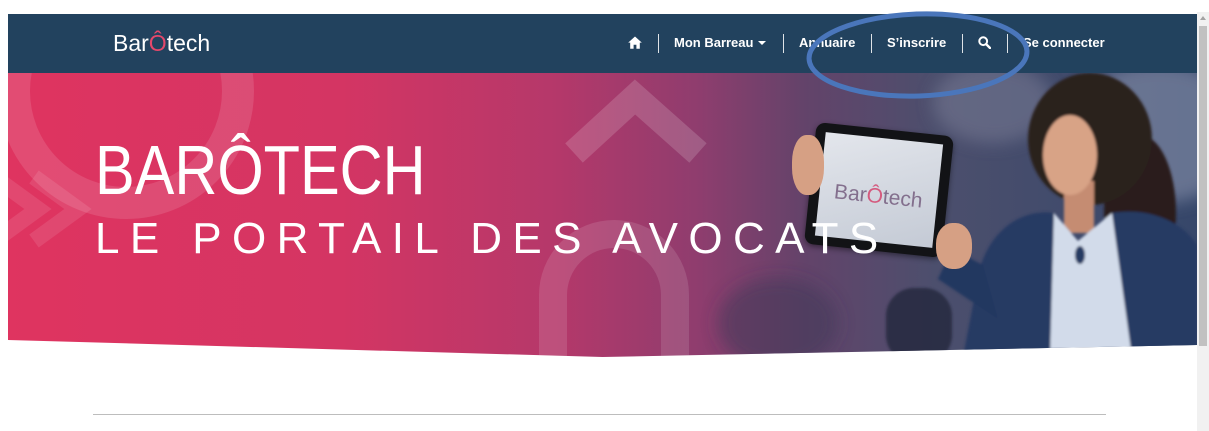 This screenshot has width=1209, height=431. Describe the element at coordinates (916, 43) in the screenshot. I see `nav-sinscrire-link: S’inscrire` at that location.